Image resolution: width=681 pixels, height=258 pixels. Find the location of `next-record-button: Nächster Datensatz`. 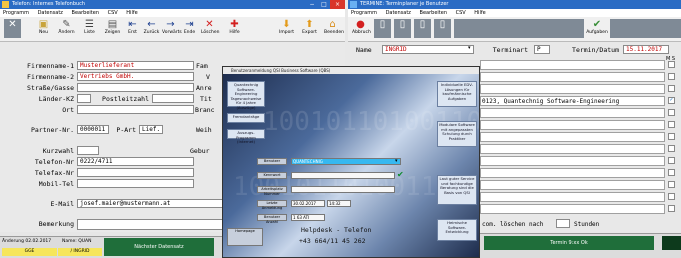

next-record-button: Nächster Datensatz is located at coordinates (159, 247).